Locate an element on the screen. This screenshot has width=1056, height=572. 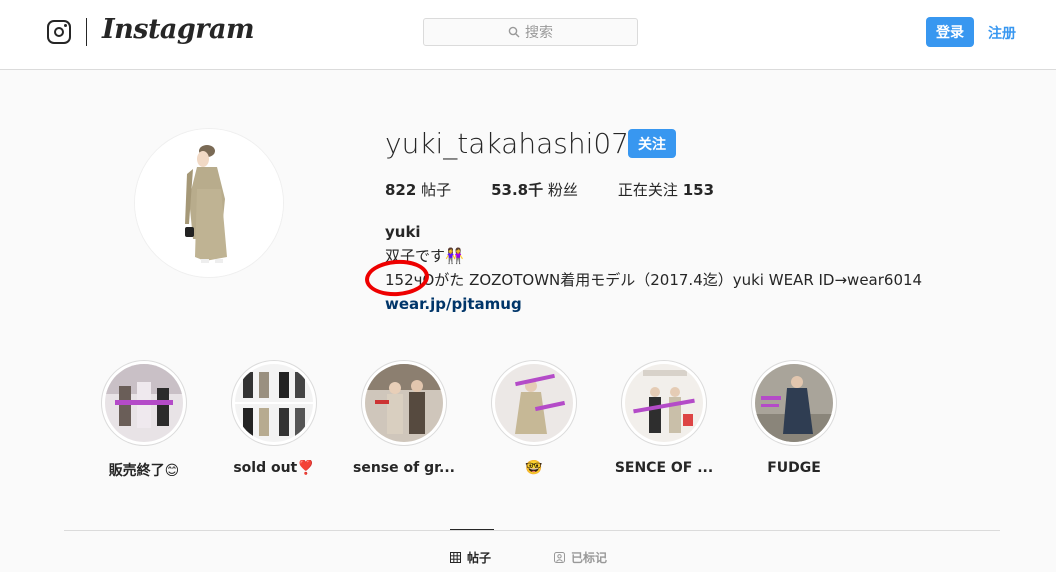
posts-label: 帖子 is located at coordinates (436, 190).